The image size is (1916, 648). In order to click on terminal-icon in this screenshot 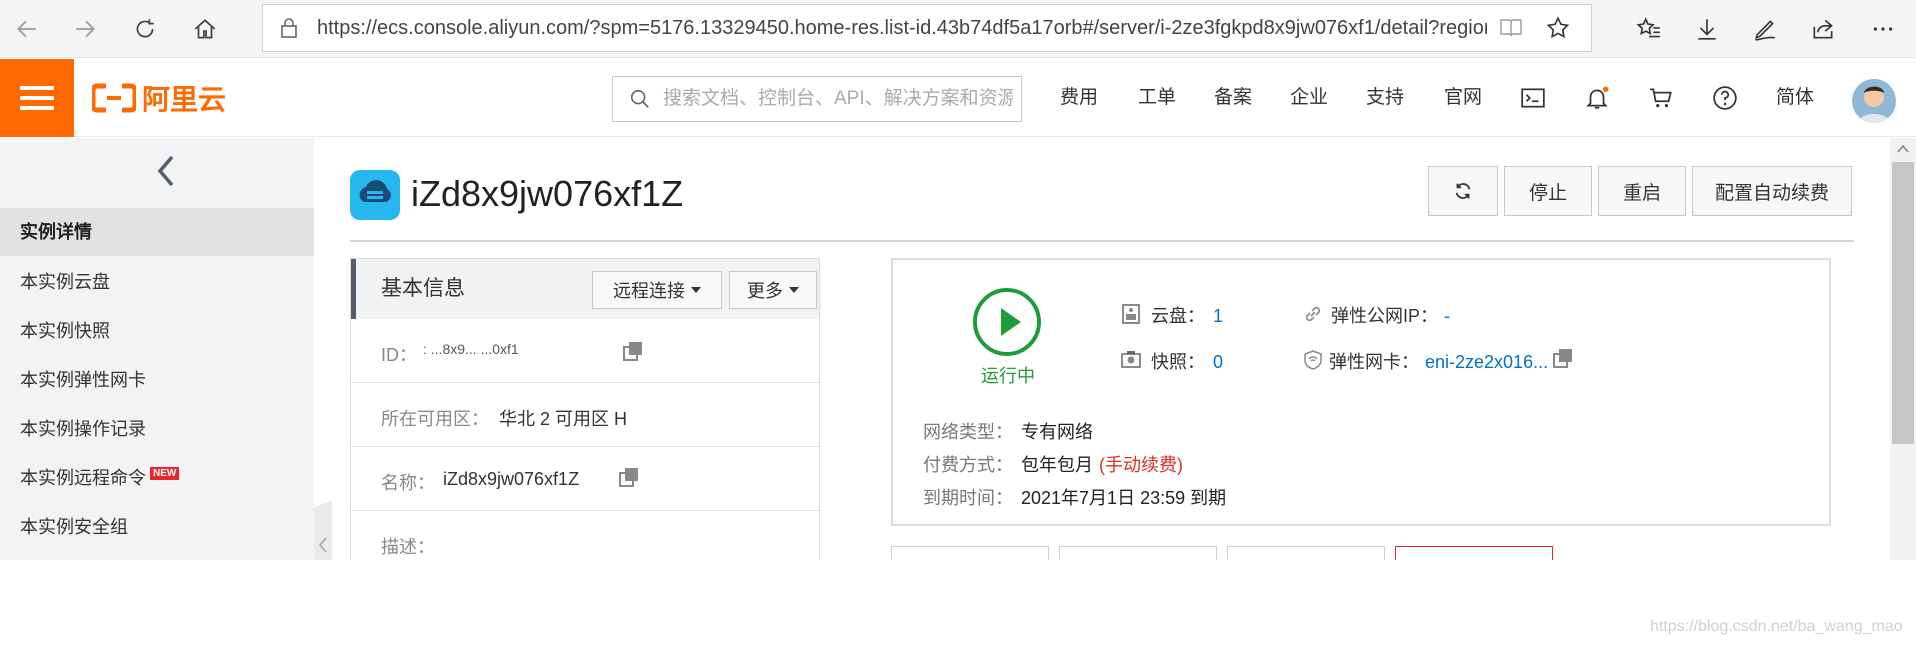, I will do `click(1533, 98)`.